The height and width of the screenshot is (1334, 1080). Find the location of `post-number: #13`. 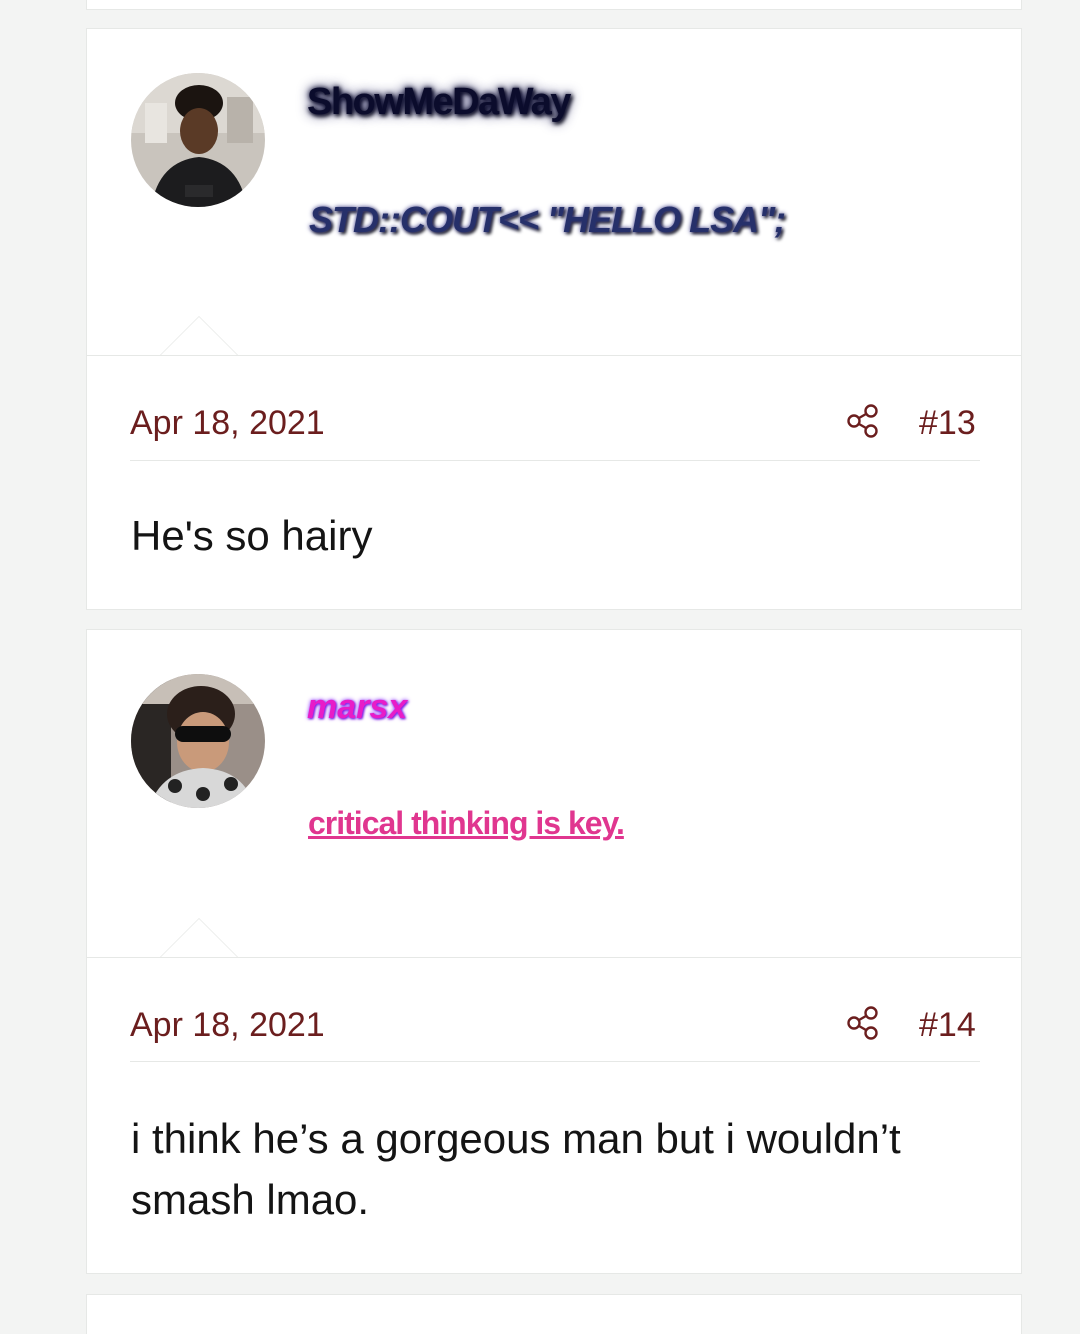

post-number: #13 is located at coordinates (947, 423).